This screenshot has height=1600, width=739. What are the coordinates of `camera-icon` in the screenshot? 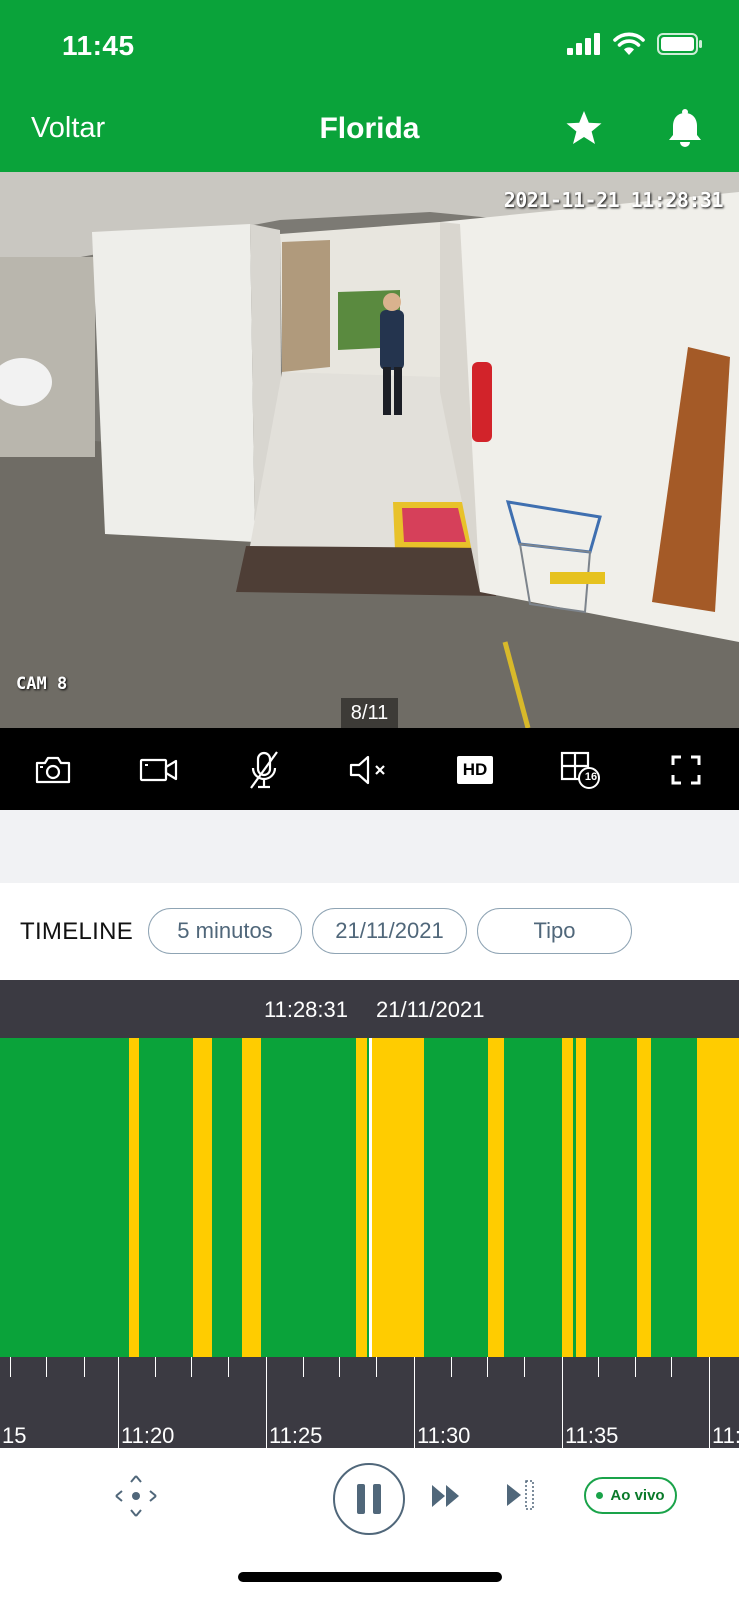 It's located at (53, 770).